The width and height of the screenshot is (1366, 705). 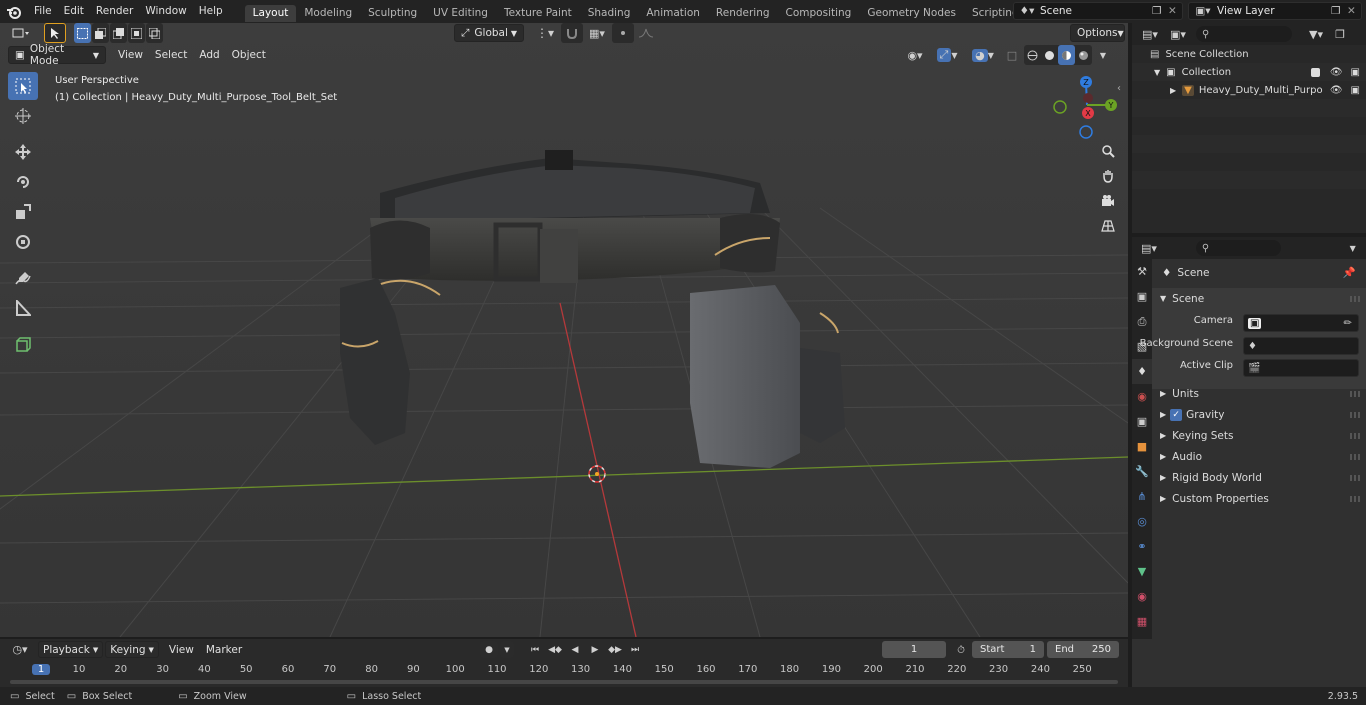 I want to click on constraints-tab-icon: ⚭, so click(x=1142, y=546).